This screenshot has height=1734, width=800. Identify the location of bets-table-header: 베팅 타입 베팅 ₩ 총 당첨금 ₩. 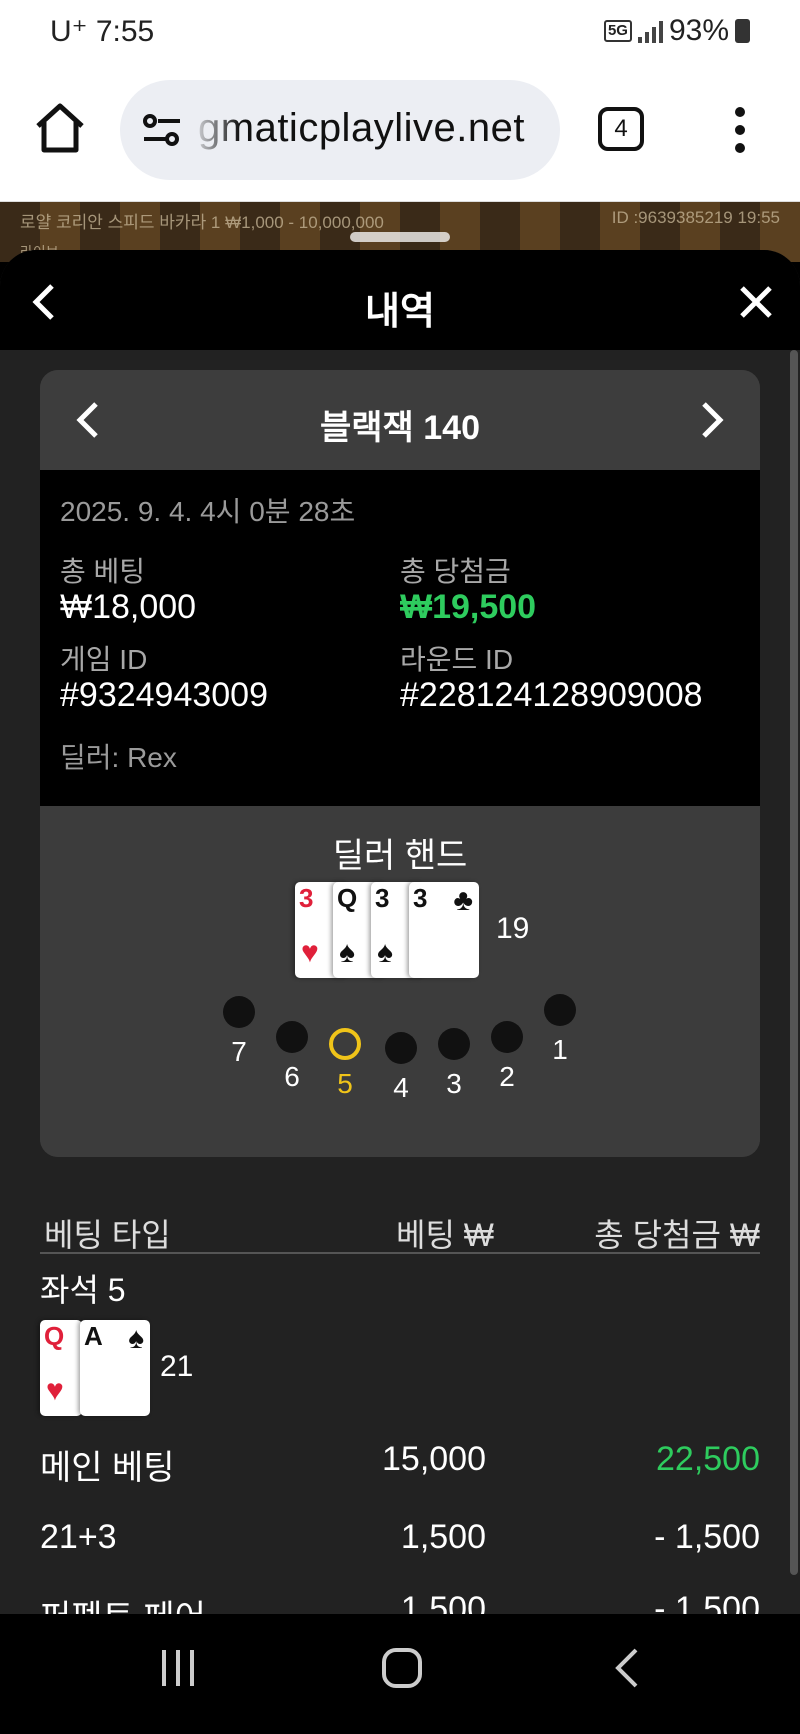
(400, 1227).